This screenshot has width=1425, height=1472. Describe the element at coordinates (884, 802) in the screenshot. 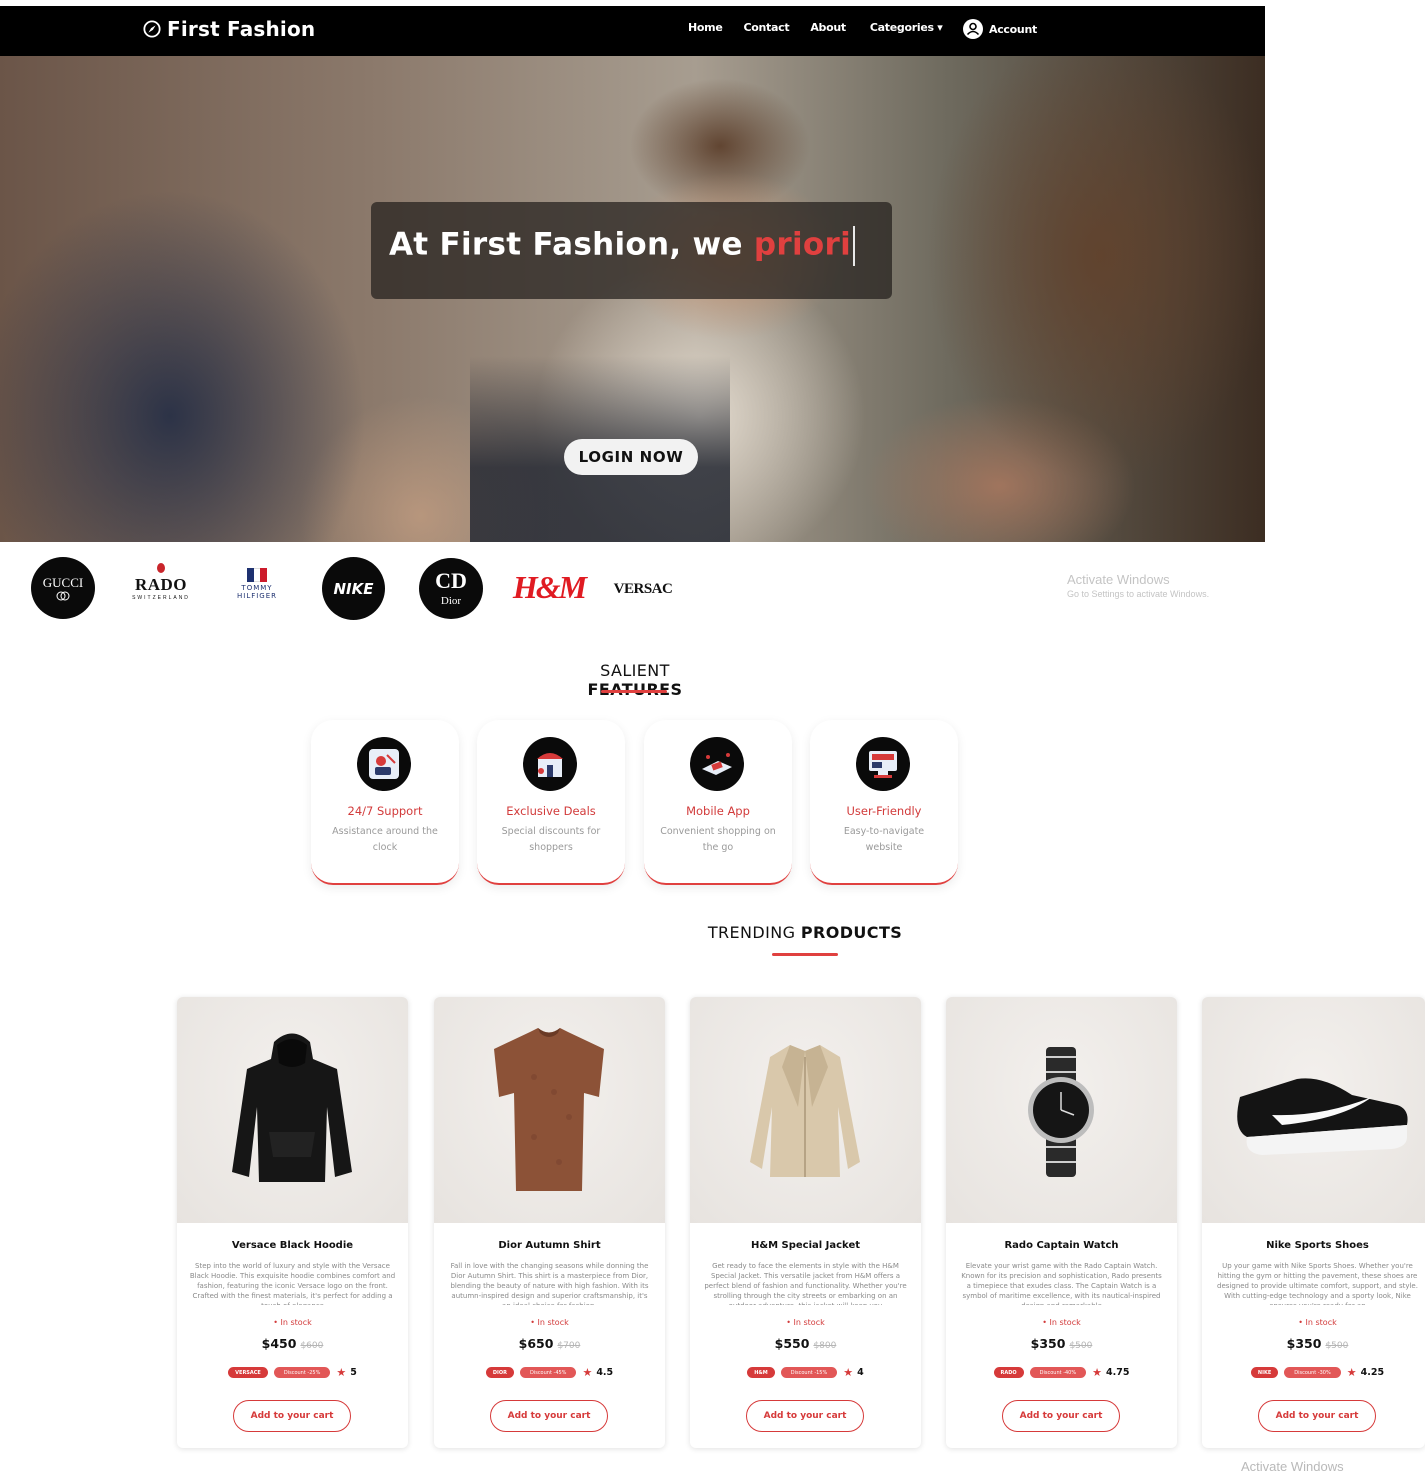

I see `feature-card: User-Friendly Easy-to-navigate website` at that location.